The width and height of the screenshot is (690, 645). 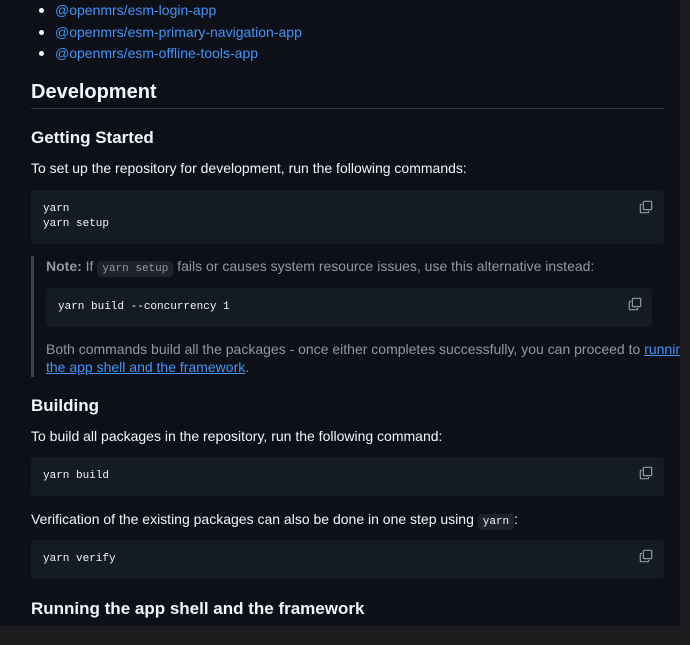 What do you see at coordinates (347, 559) in the screenshot?
I see `code-block-verify: yarn verify` at bounding box center [347, 559].